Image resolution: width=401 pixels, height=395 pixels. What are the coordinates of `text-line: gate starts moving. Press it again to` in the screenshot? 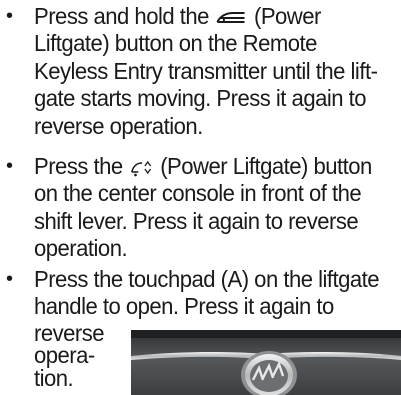 It's located at (200, 98).